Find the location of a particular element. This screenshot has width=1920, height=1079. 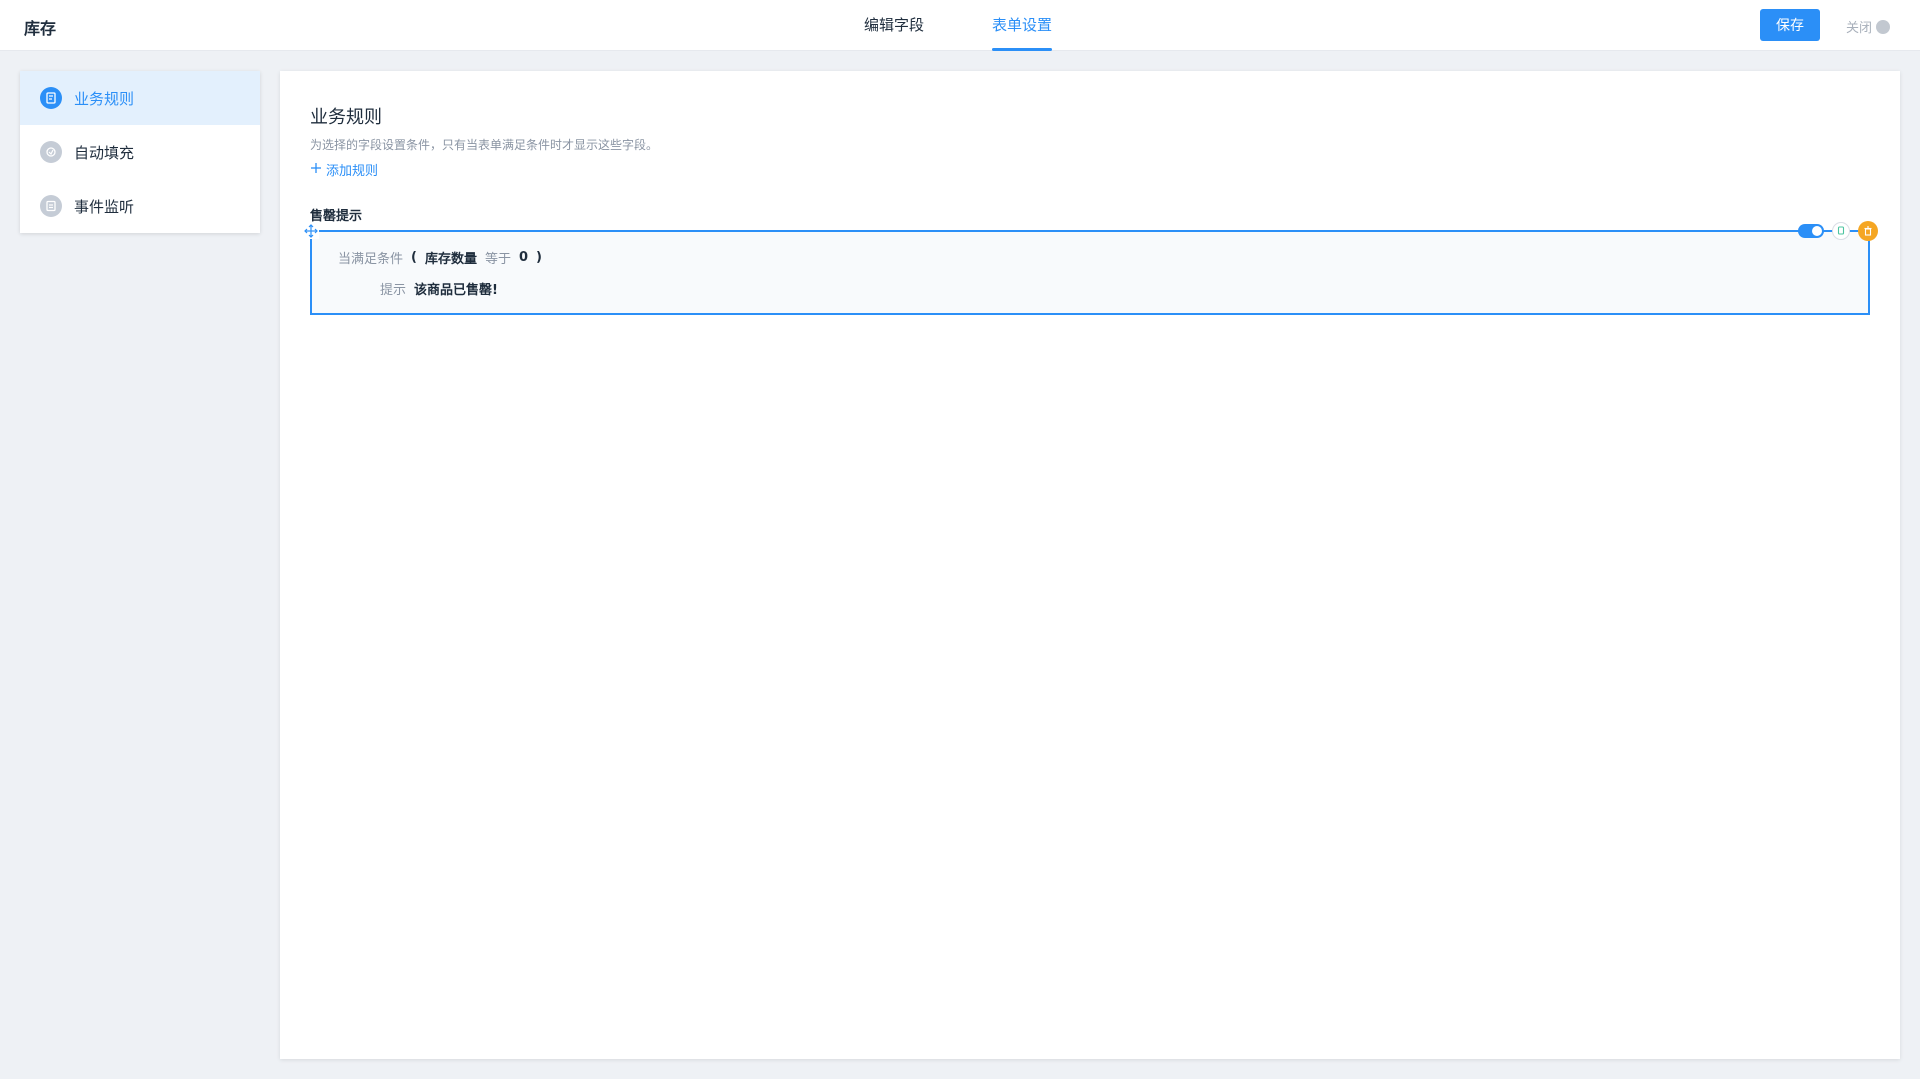

event-listener-icon is located at coordinates (51, 206).